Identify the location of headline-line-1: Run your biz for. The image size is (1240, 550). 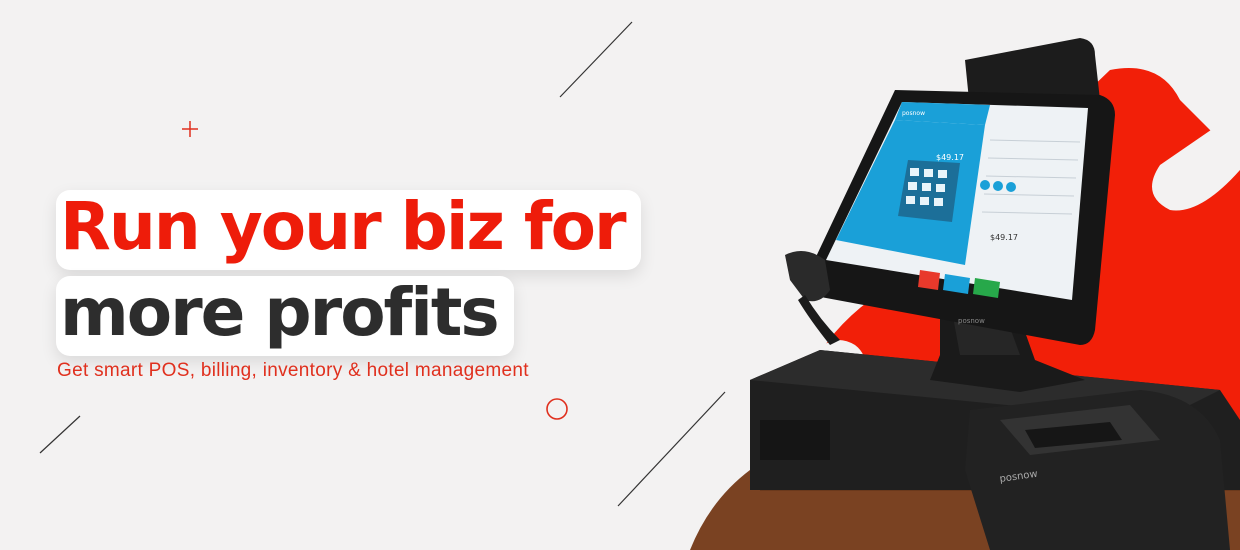
(348, 230).